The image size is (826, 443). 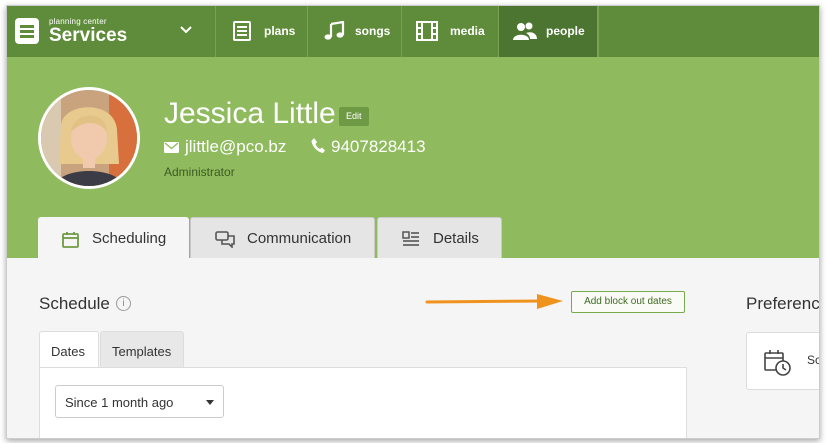 I want to click on phone-contact: 9407828413, so click(x=368, y=147).